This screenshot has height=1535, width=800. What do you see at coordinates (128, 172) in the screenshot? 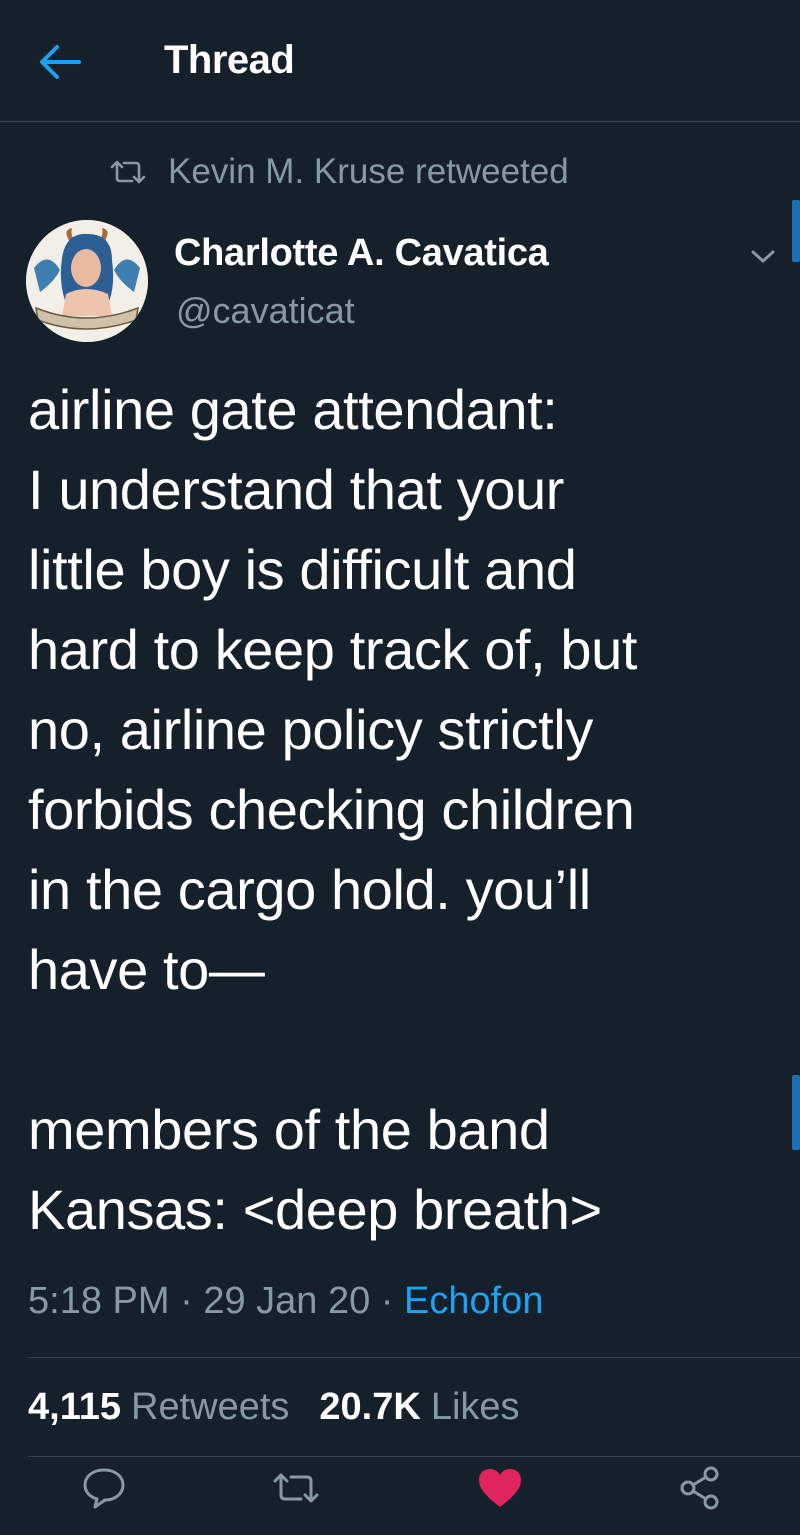
I see `retweet-icon` at bounding box center [128, 172].